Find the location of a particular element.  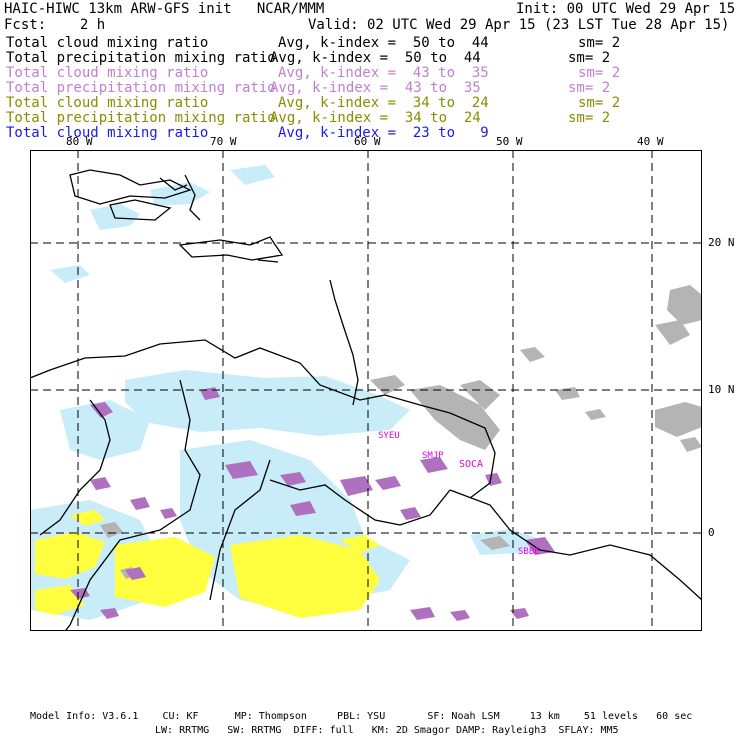

lon-label-40w: 40 W is located at coordinates (650, 141).